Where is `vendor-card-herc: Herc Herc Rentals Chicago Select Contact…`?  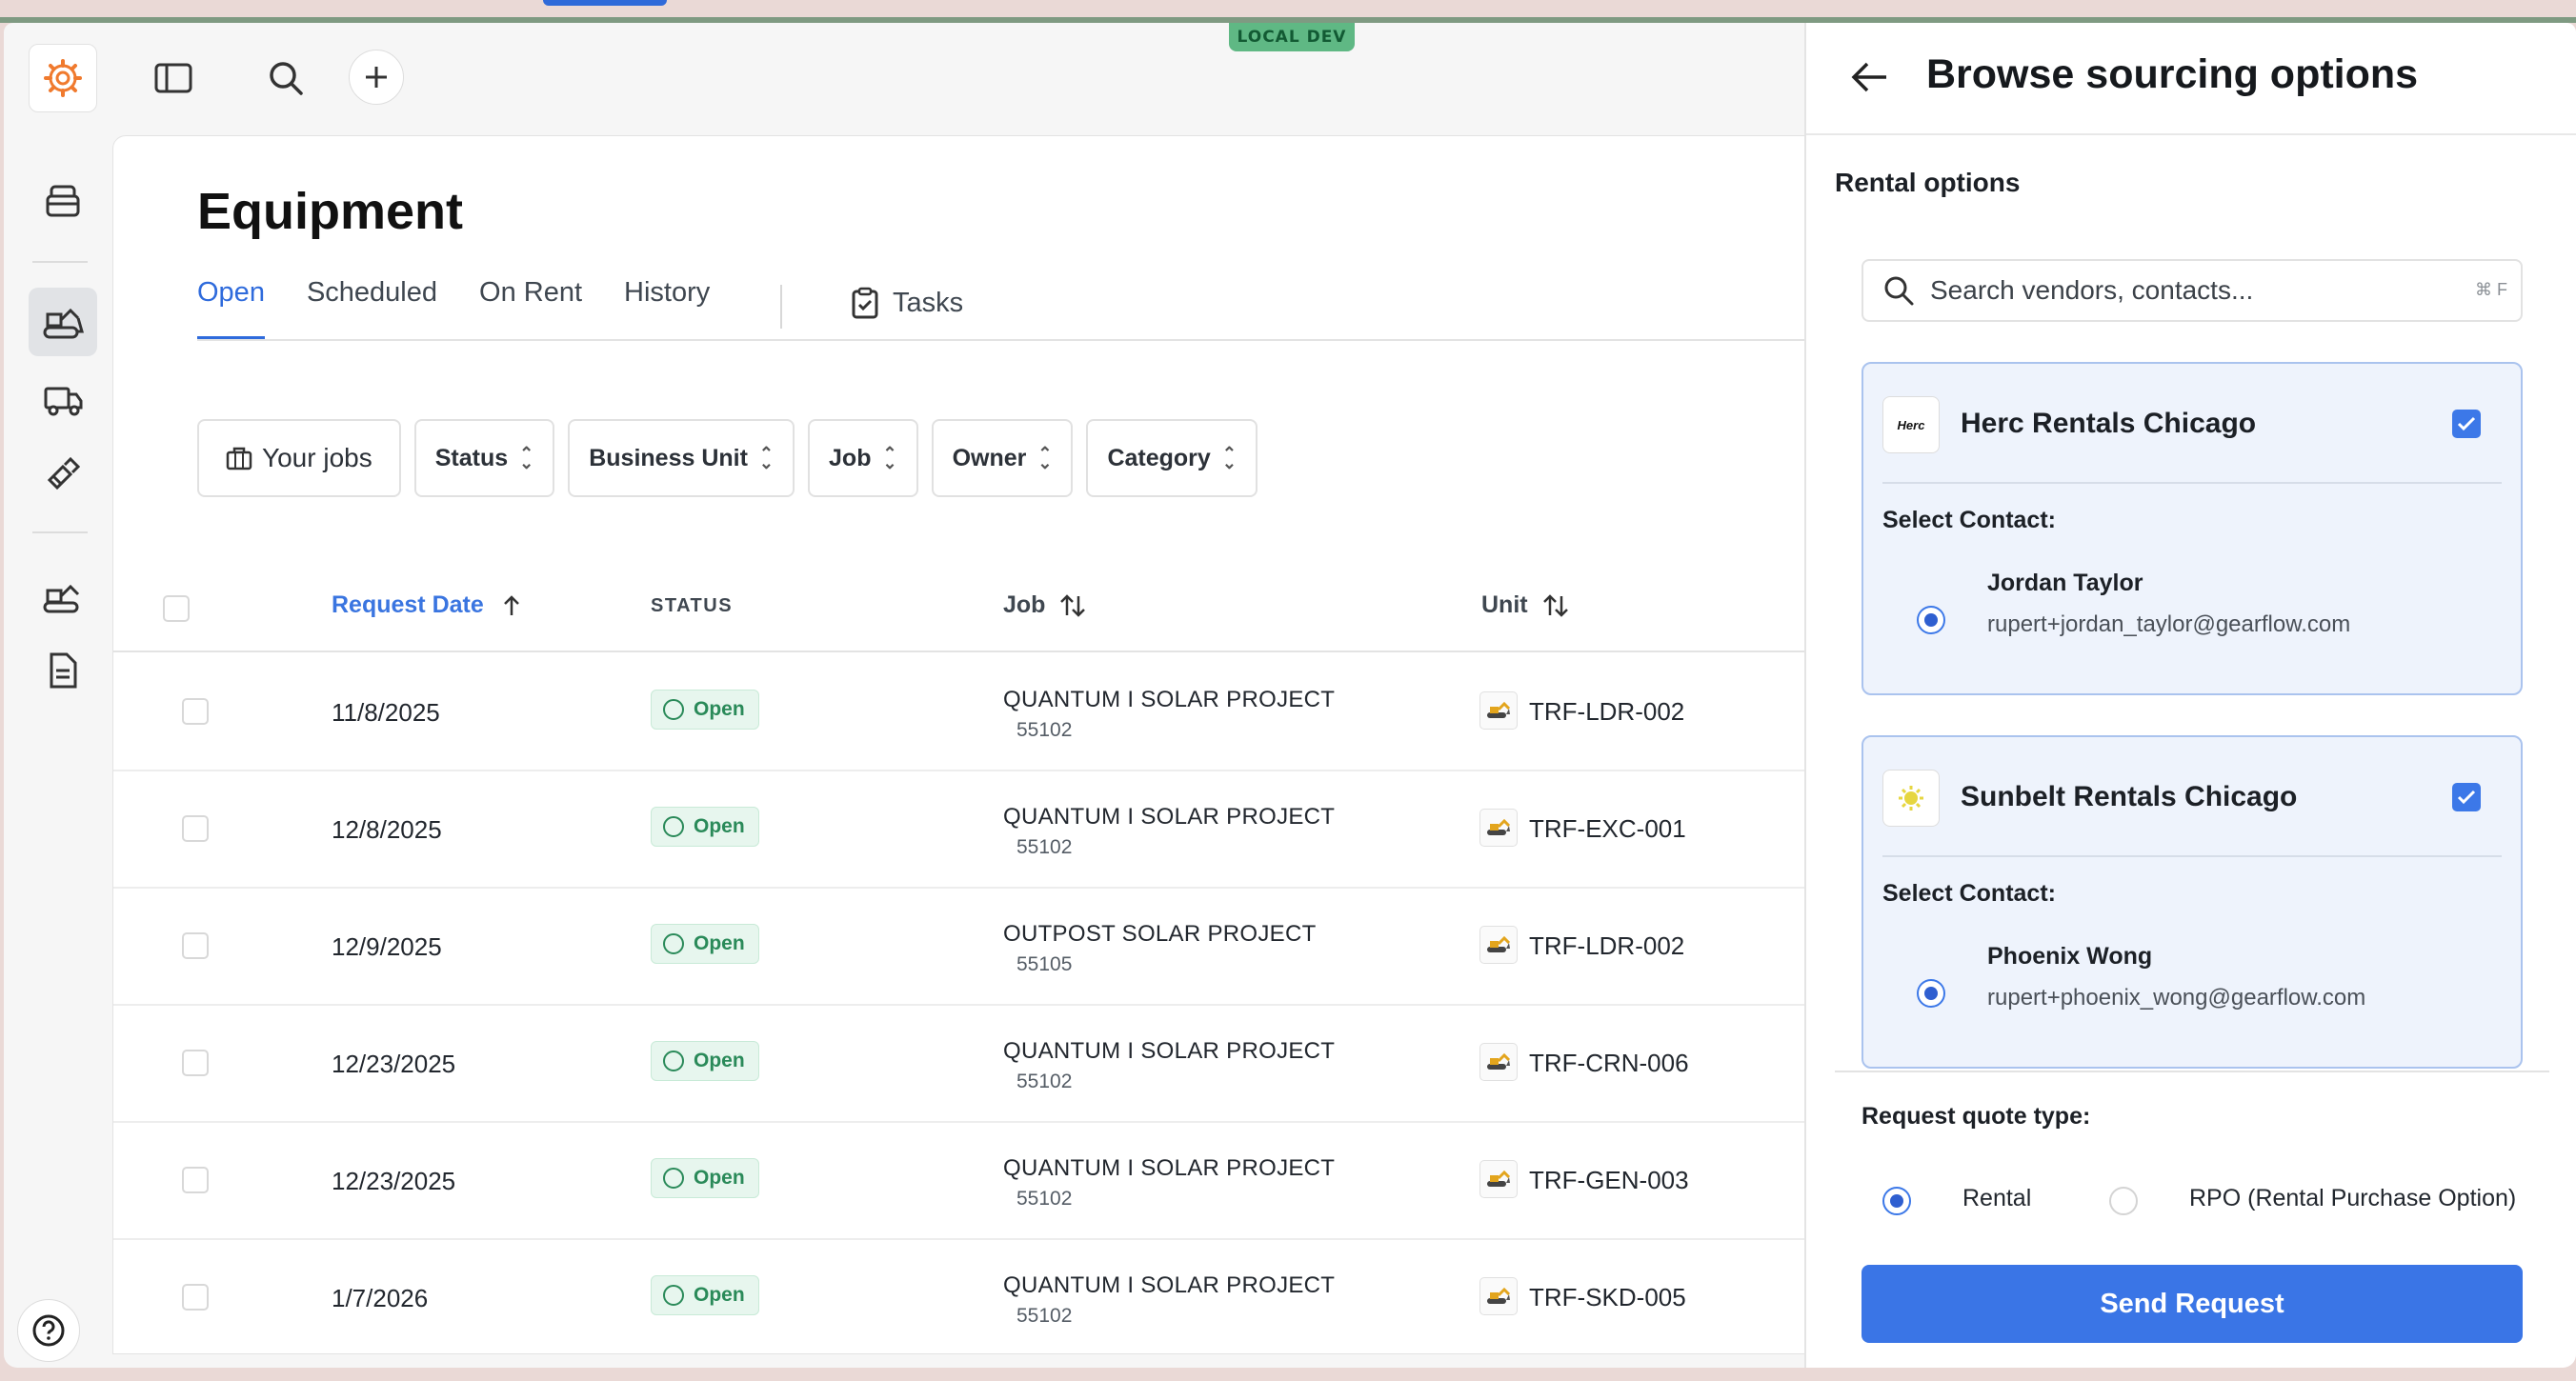
vendor-card-herc: Herc Herc Rentals Chicago Select Contact… is located at coordinates (2192, 528).